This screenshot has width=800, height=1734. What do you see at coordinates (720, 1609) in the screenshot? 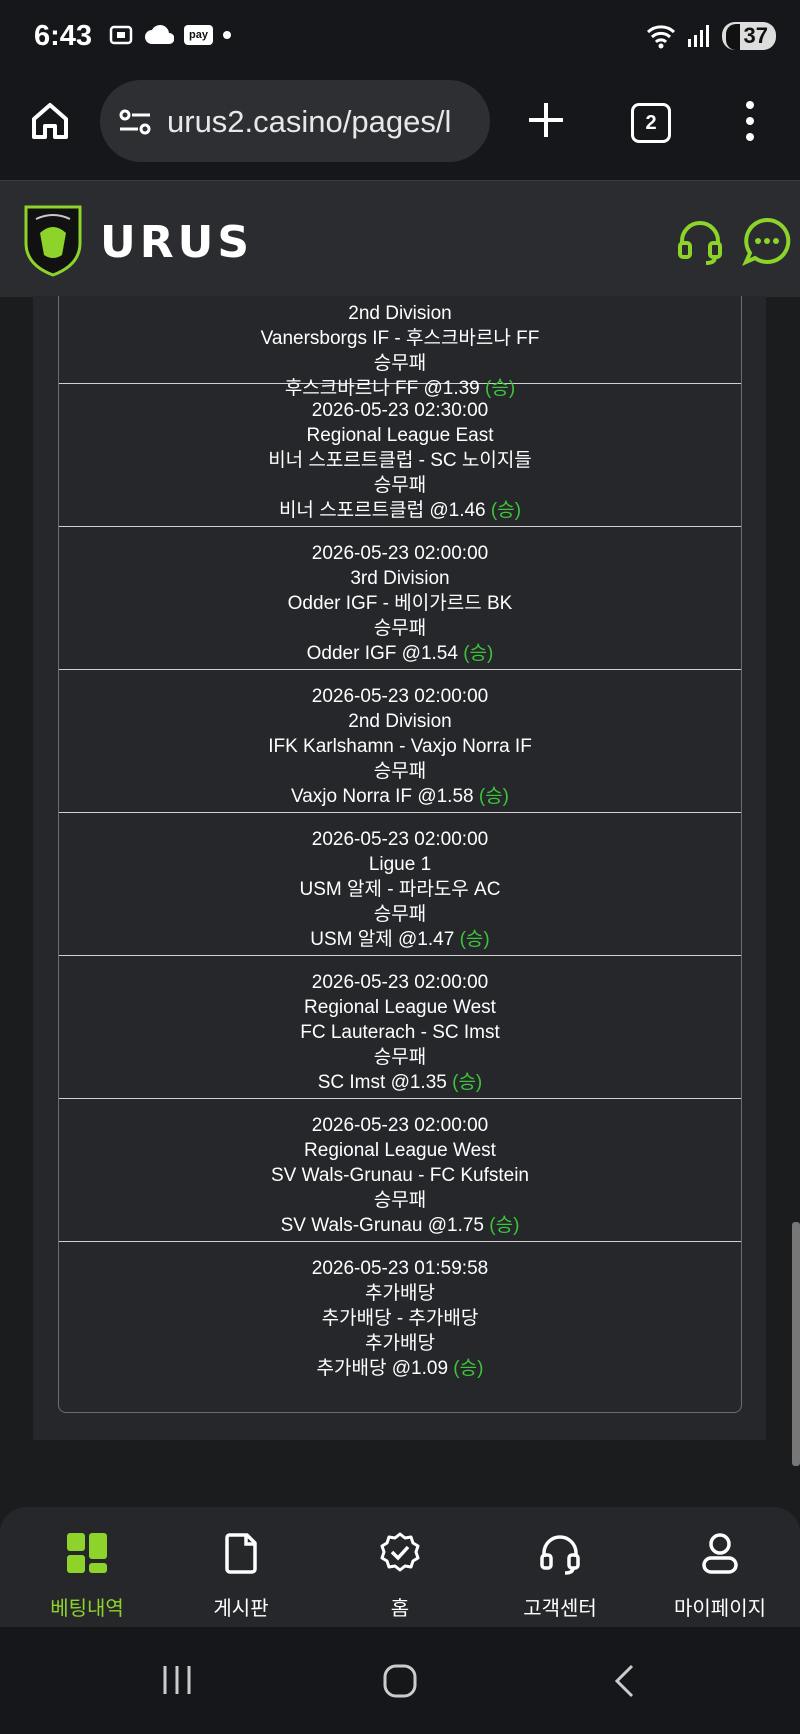
I see `nav-label: 마이페이지` at bounding box center [720, 1609].